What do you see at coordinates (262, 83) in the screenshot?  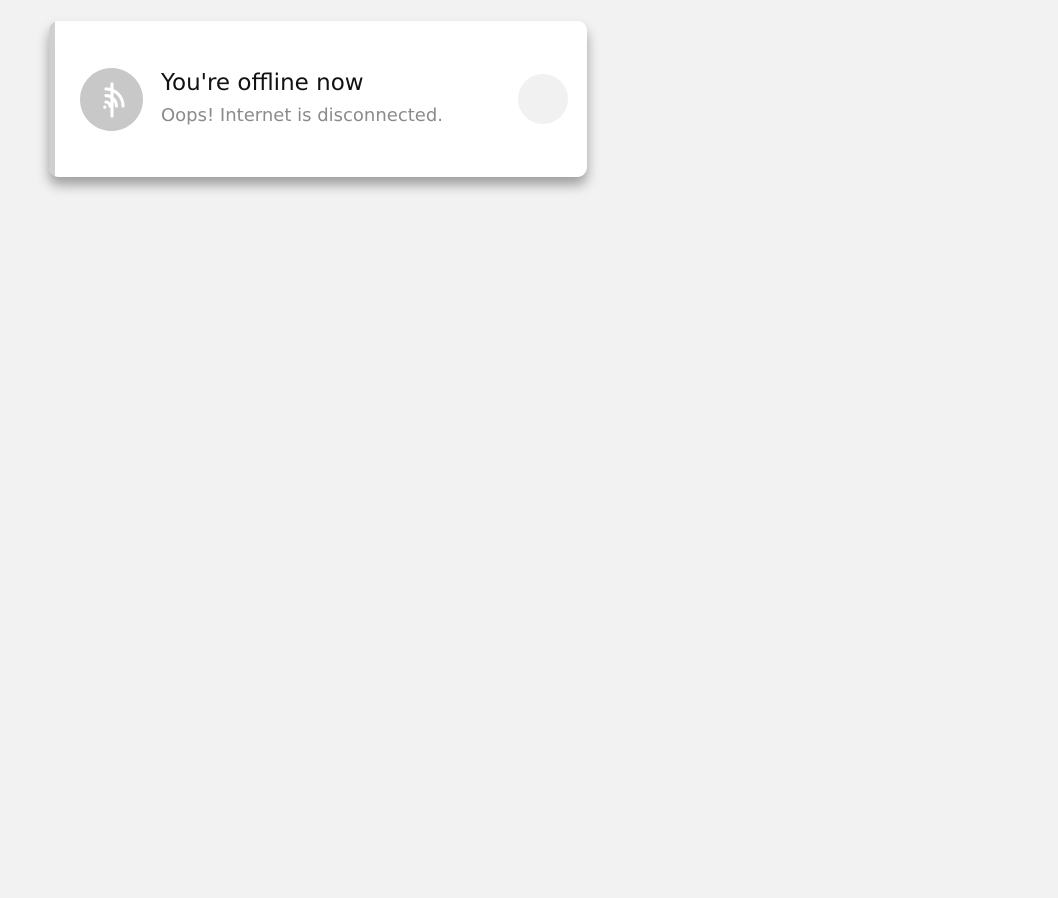 I see `toast-title: You're offline now` at bounding box center [262, 83].